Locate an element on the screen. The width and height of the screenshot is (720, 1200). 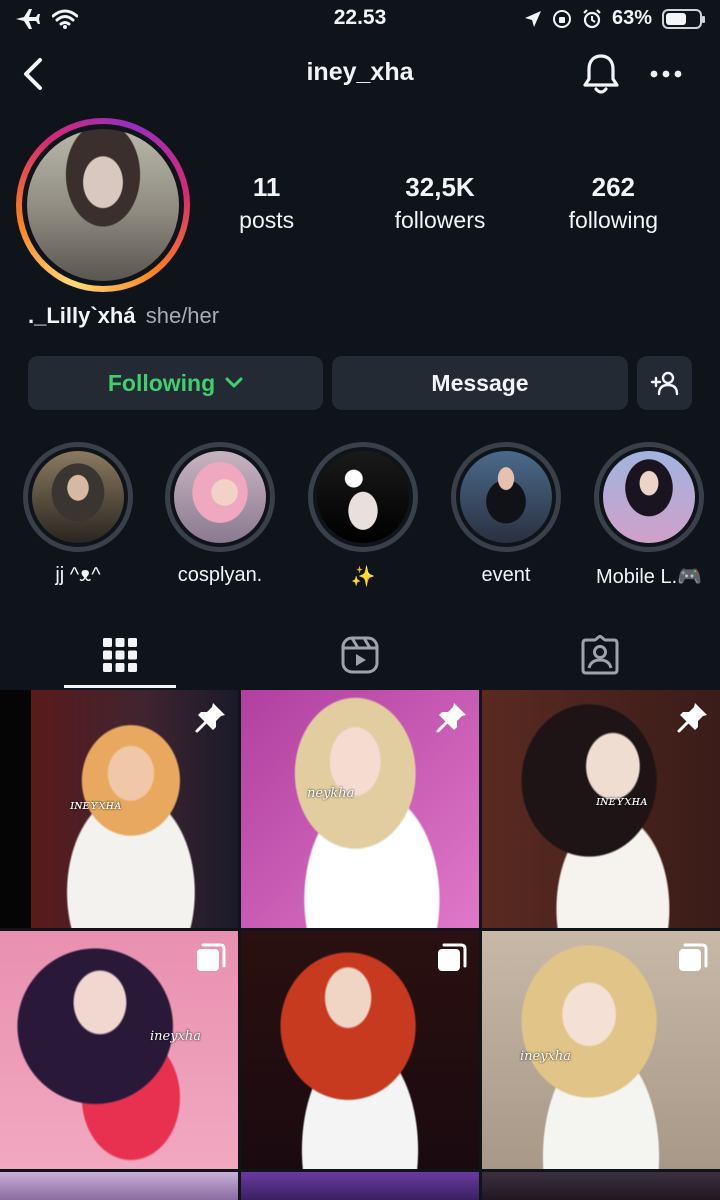
tab-tagged is located at coordinates (600, 655).